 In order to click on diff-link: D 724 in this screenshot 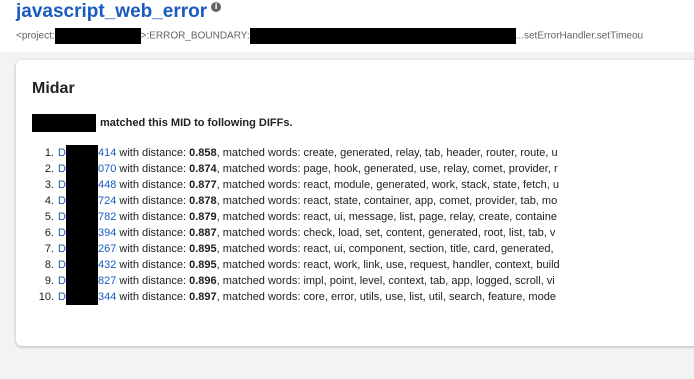, I will do `click(87, 201)`.